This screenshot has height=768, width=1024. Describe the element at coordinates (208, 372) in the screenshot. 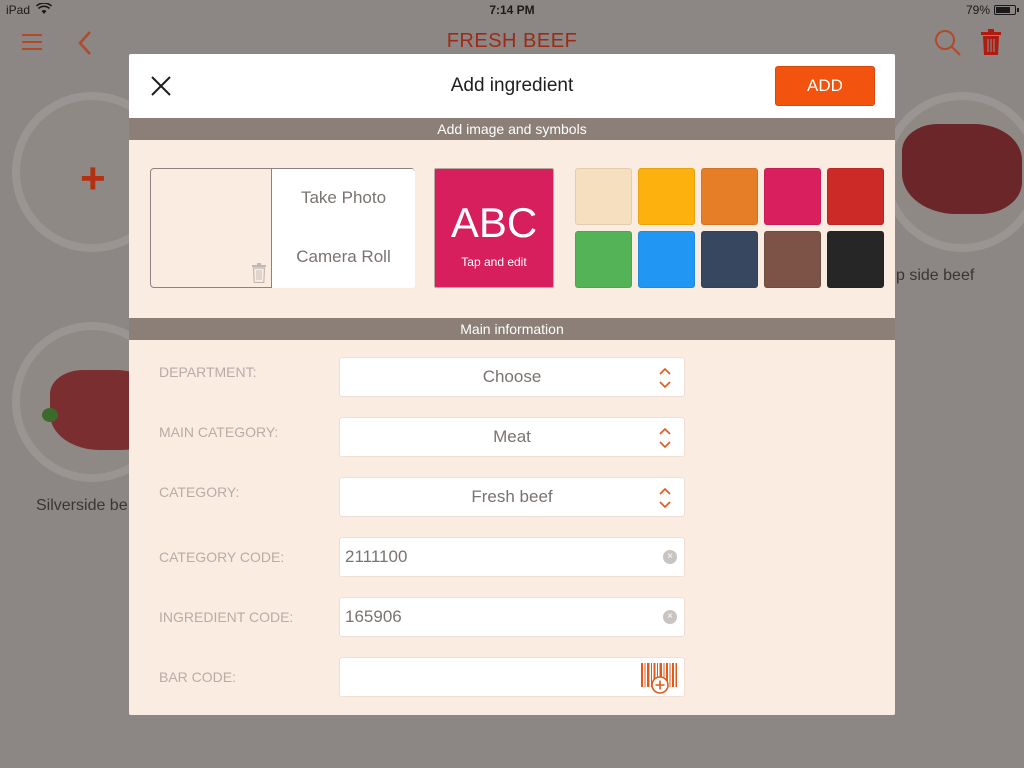

I see `department-label: DEPARTMENT:` at that location.